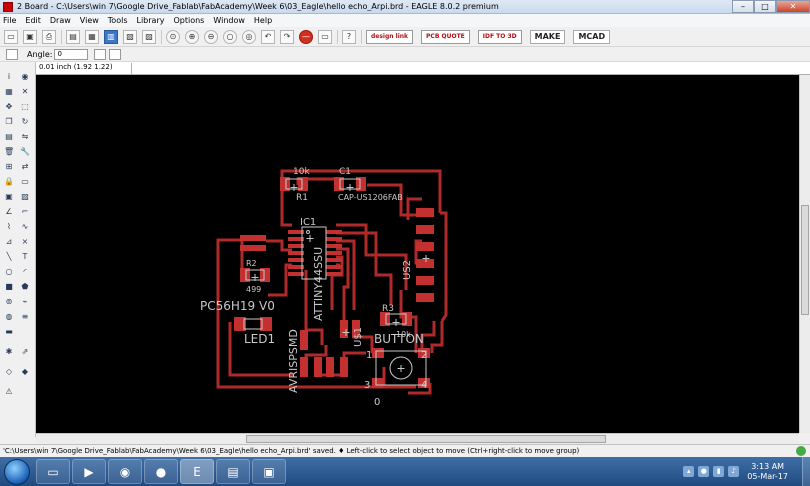 Image resolution: width=810 pixels, height=486 pixels. I want to click on run-icon: ▨, so click(149, 36).